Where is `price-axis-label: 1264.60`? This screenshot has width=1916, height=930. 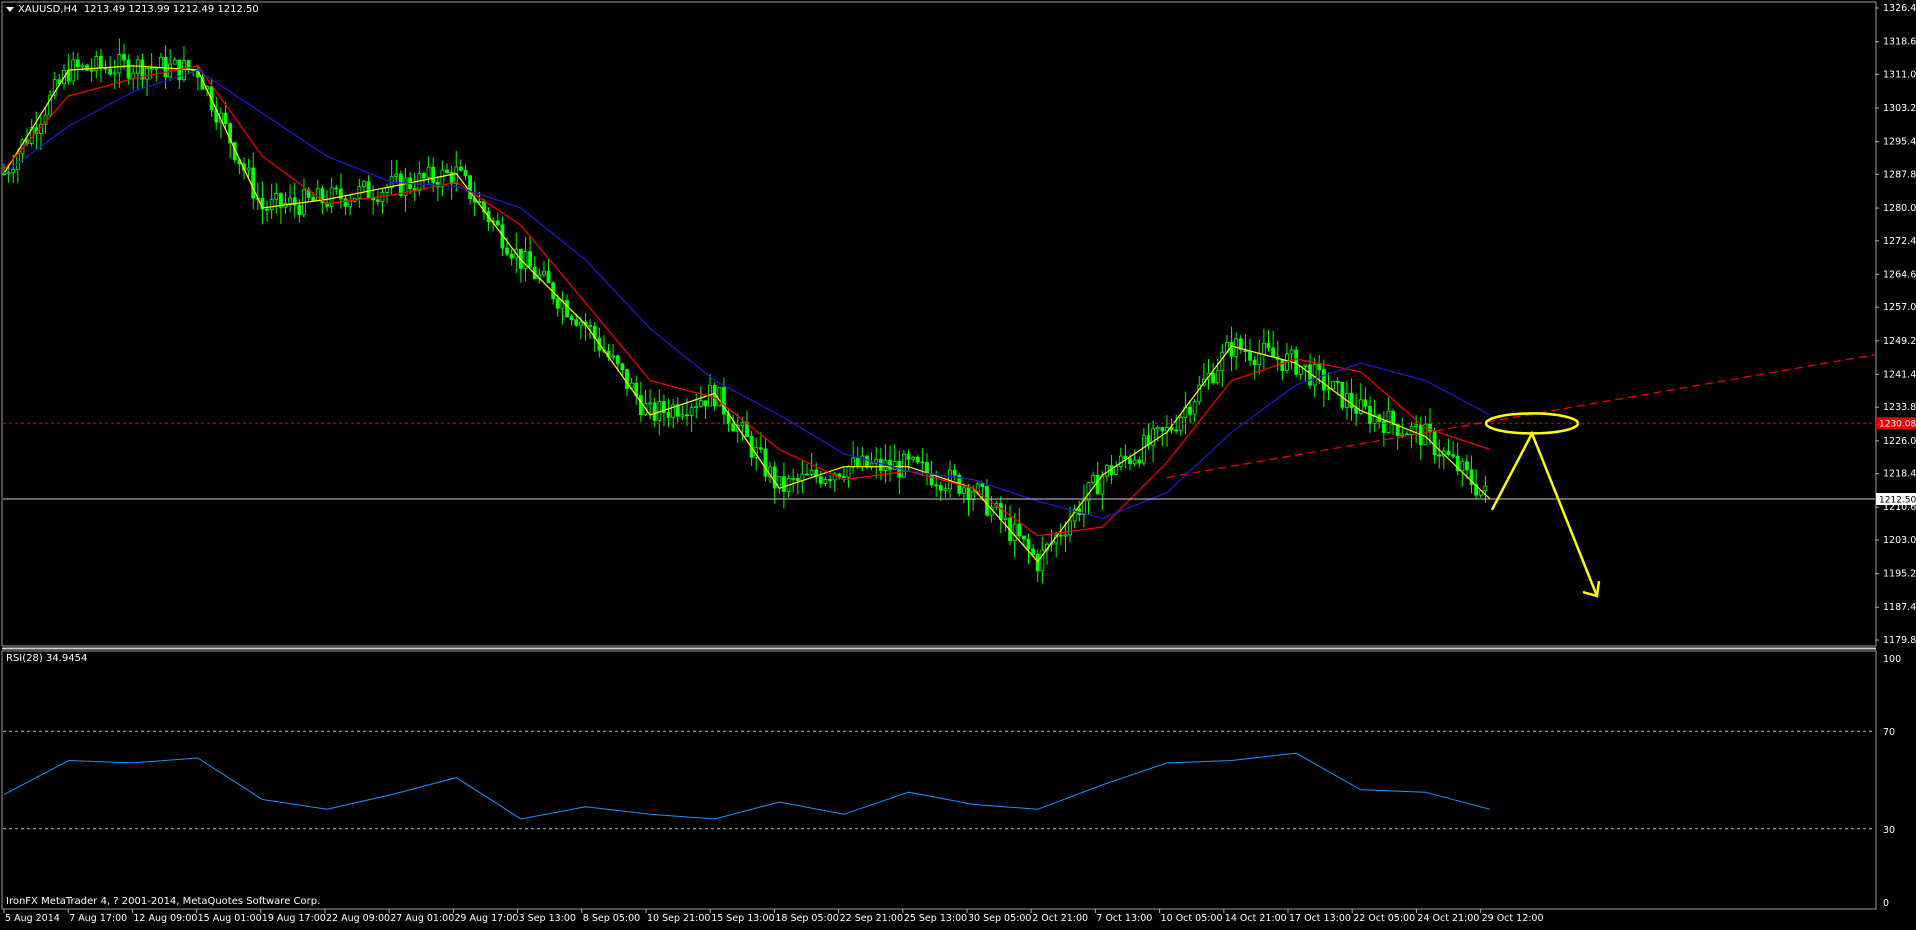
price-axis-label: 1264.60 is located at coordinates (1899, 274).